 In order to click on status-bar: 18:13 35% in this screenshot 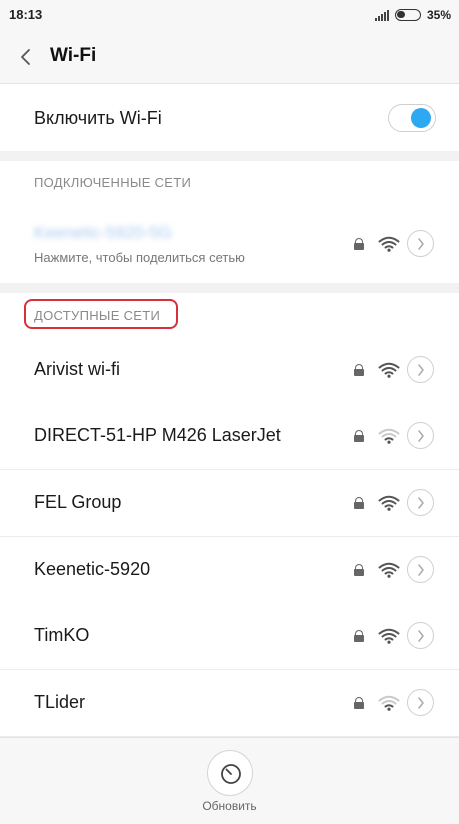, I will do `click(229, 15)`.